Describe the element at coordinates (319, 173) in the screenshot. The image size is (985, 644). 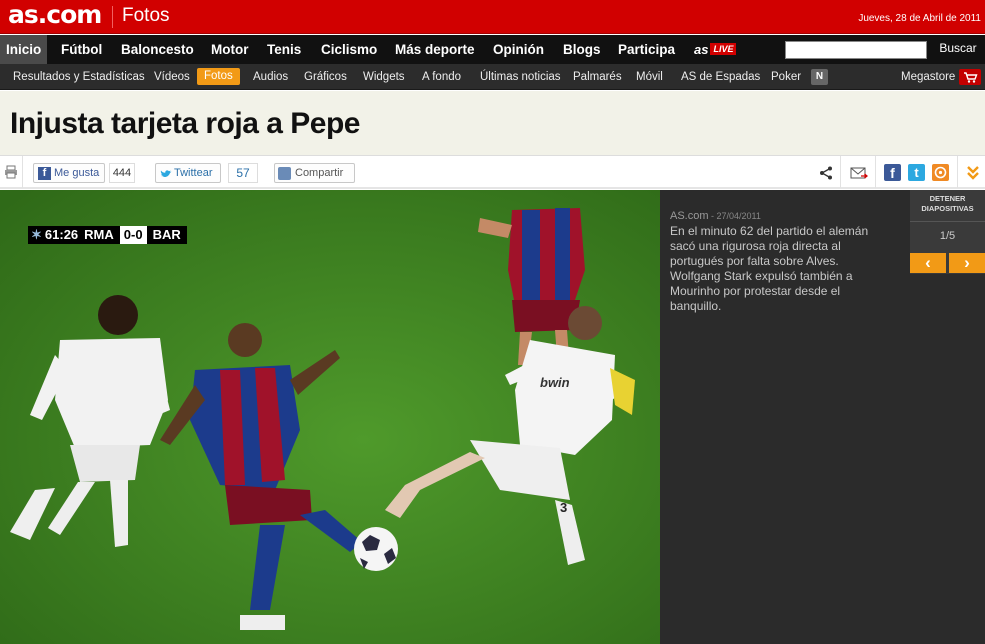
I see `share-label: Compartir` at that location.